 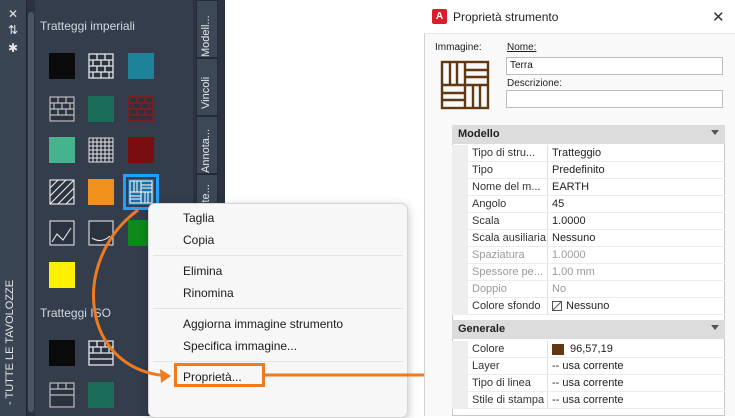 What do you see at coordinates (588, 221) in the screenshot?
I see `prop-row: Scala 1.0000` at bounding box center [588, 221].